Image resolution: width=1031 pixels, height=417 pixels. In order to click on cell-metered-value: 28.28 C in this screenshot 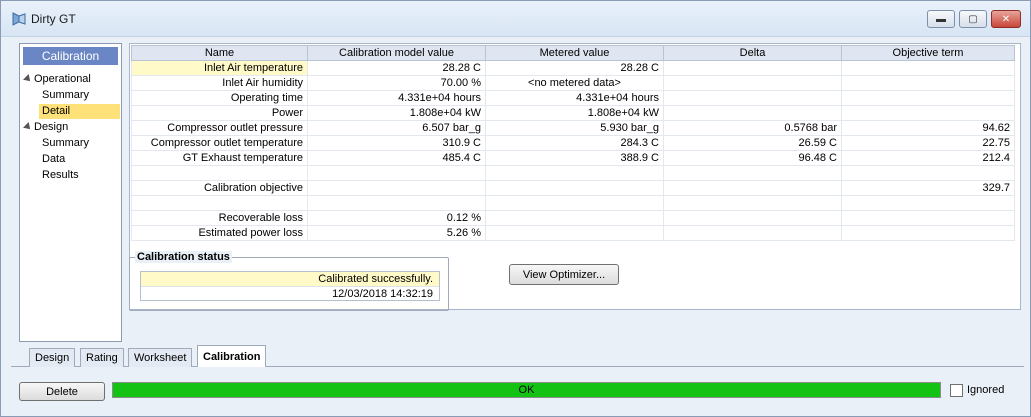, I will do `click(574, 68)`.